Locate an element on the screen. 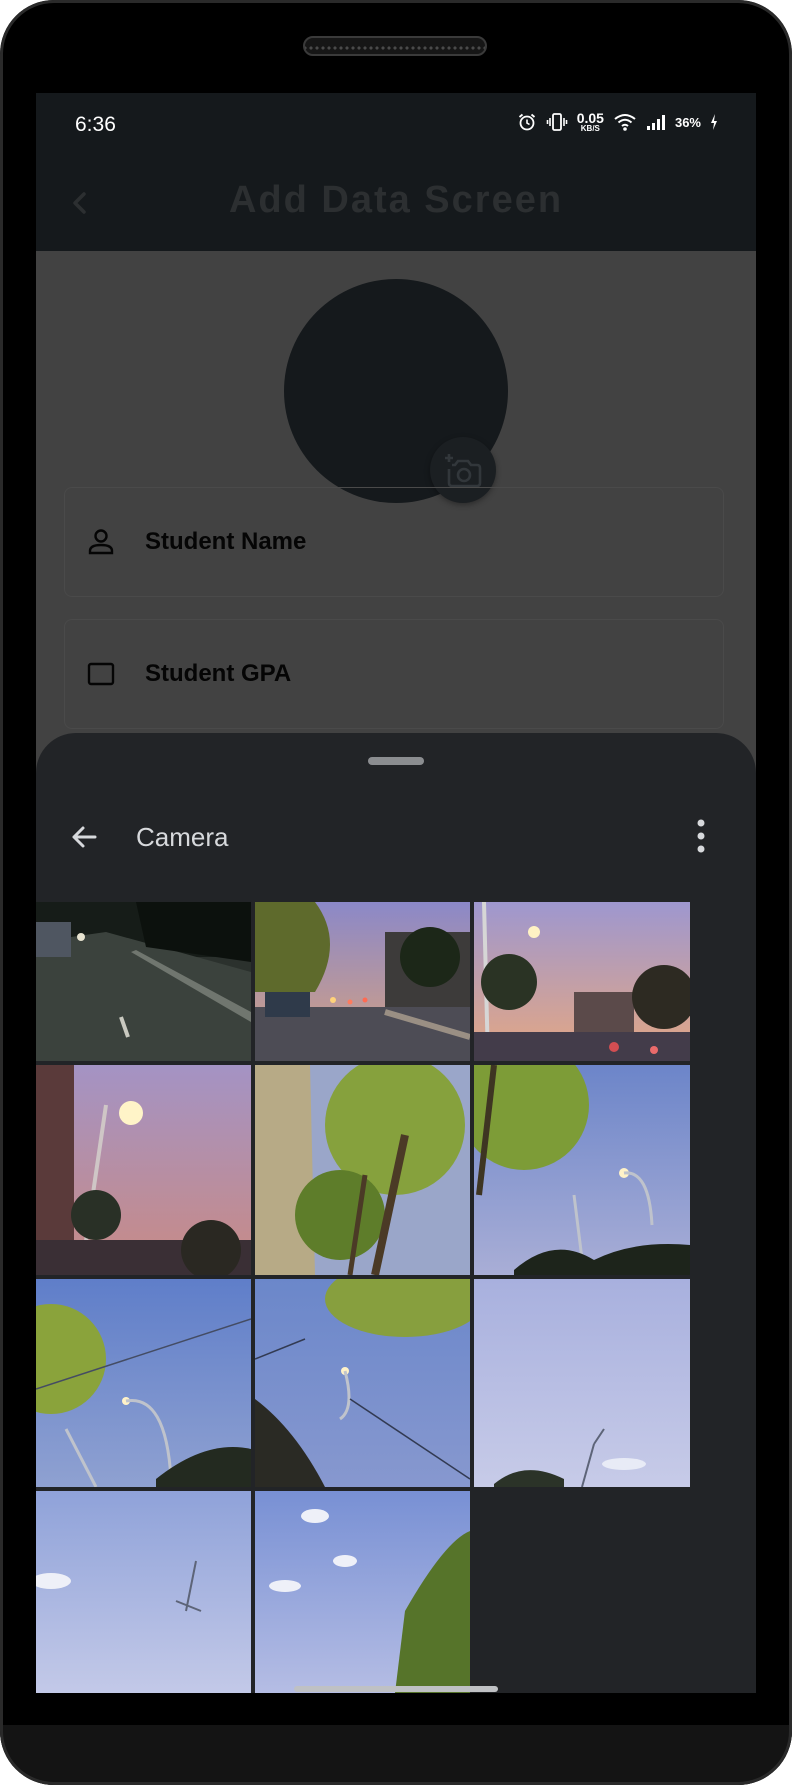  arrow-left-icon is located at coordinates (84, 837).